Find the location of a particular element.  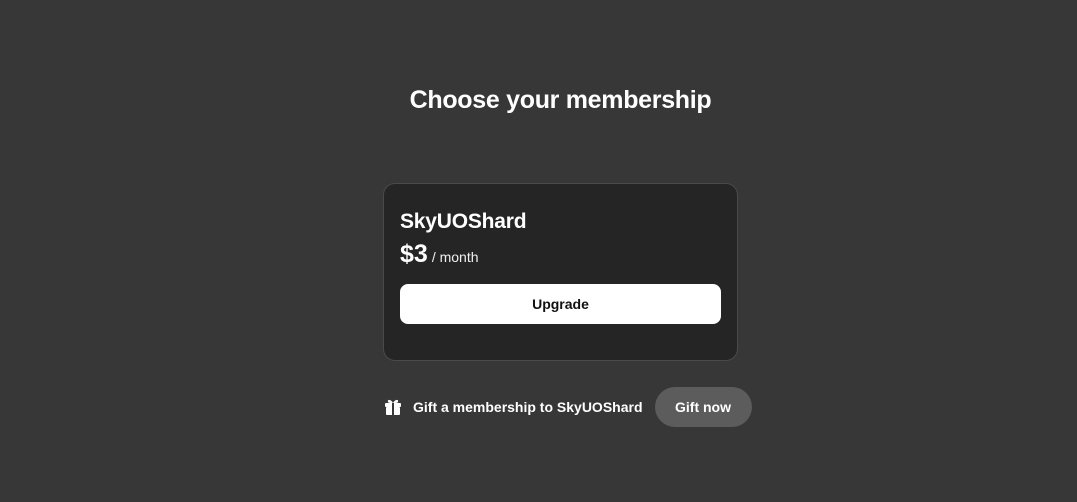

tier-price-row: $3 / month is located at coordinates (439, 254).